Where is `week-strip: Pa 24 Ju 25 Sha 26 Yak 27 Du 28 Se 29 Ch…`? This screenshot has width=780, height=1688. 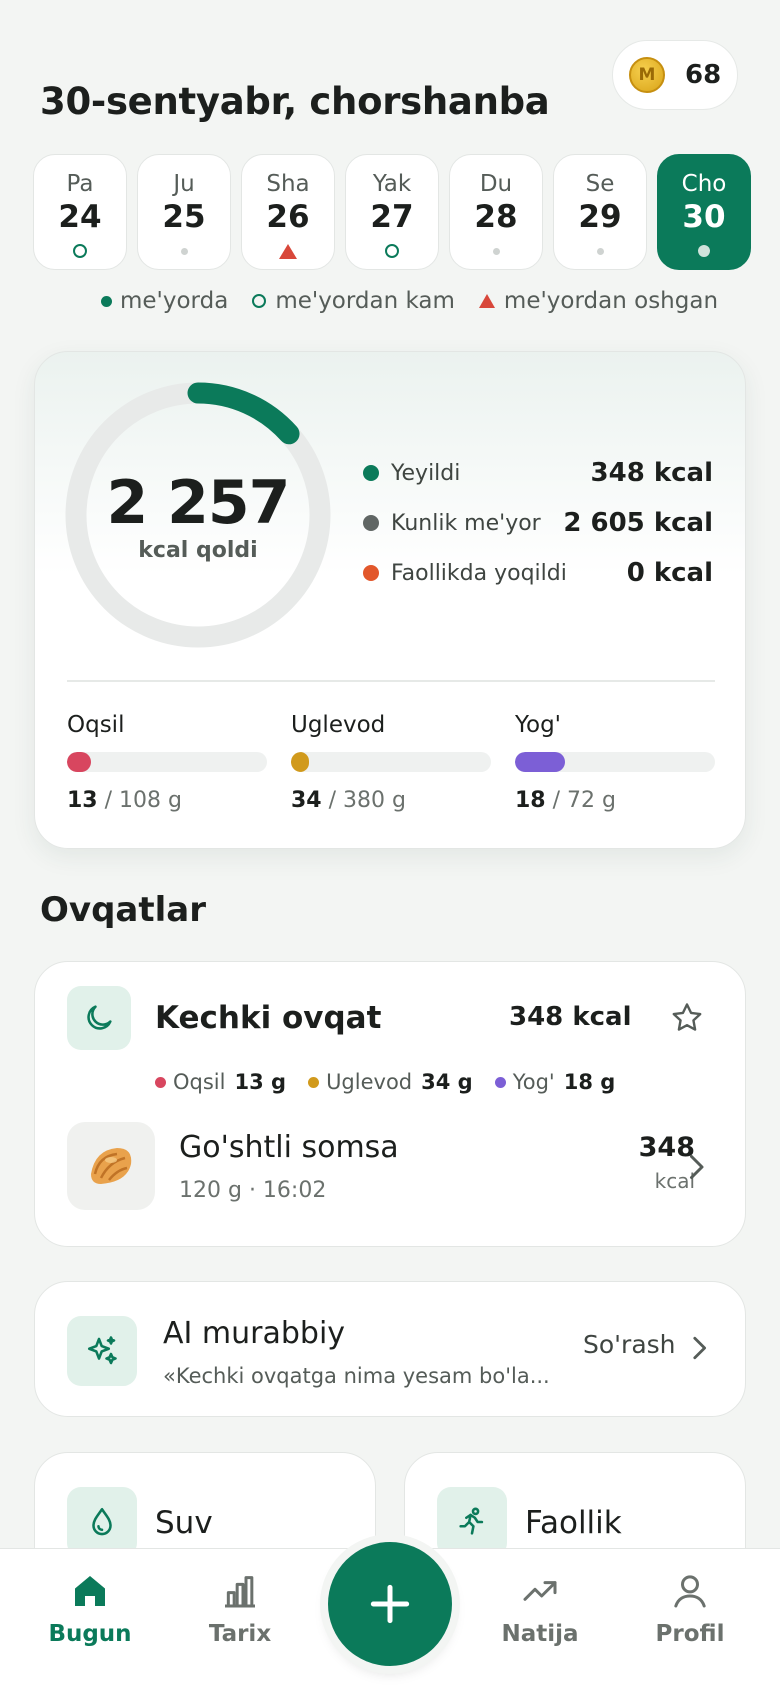 week-strip: Pa 24 Ju 25 Sha 26 Yak 27 Du 28 Se 29 Ch… is located at coordinates (392, 212).